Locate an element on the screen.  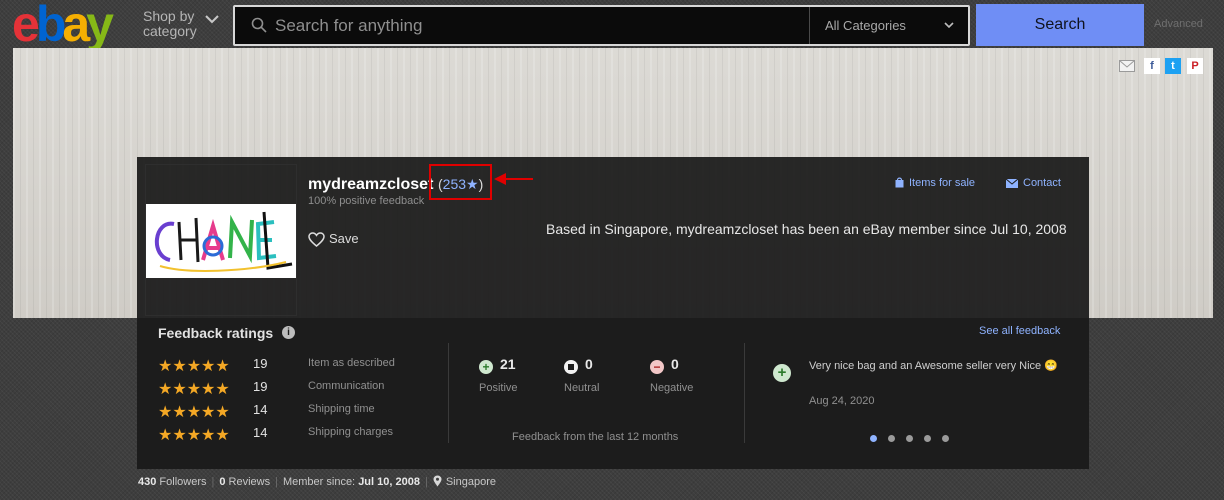
member-since-label: Member since: is located at coordinates (319, 482).